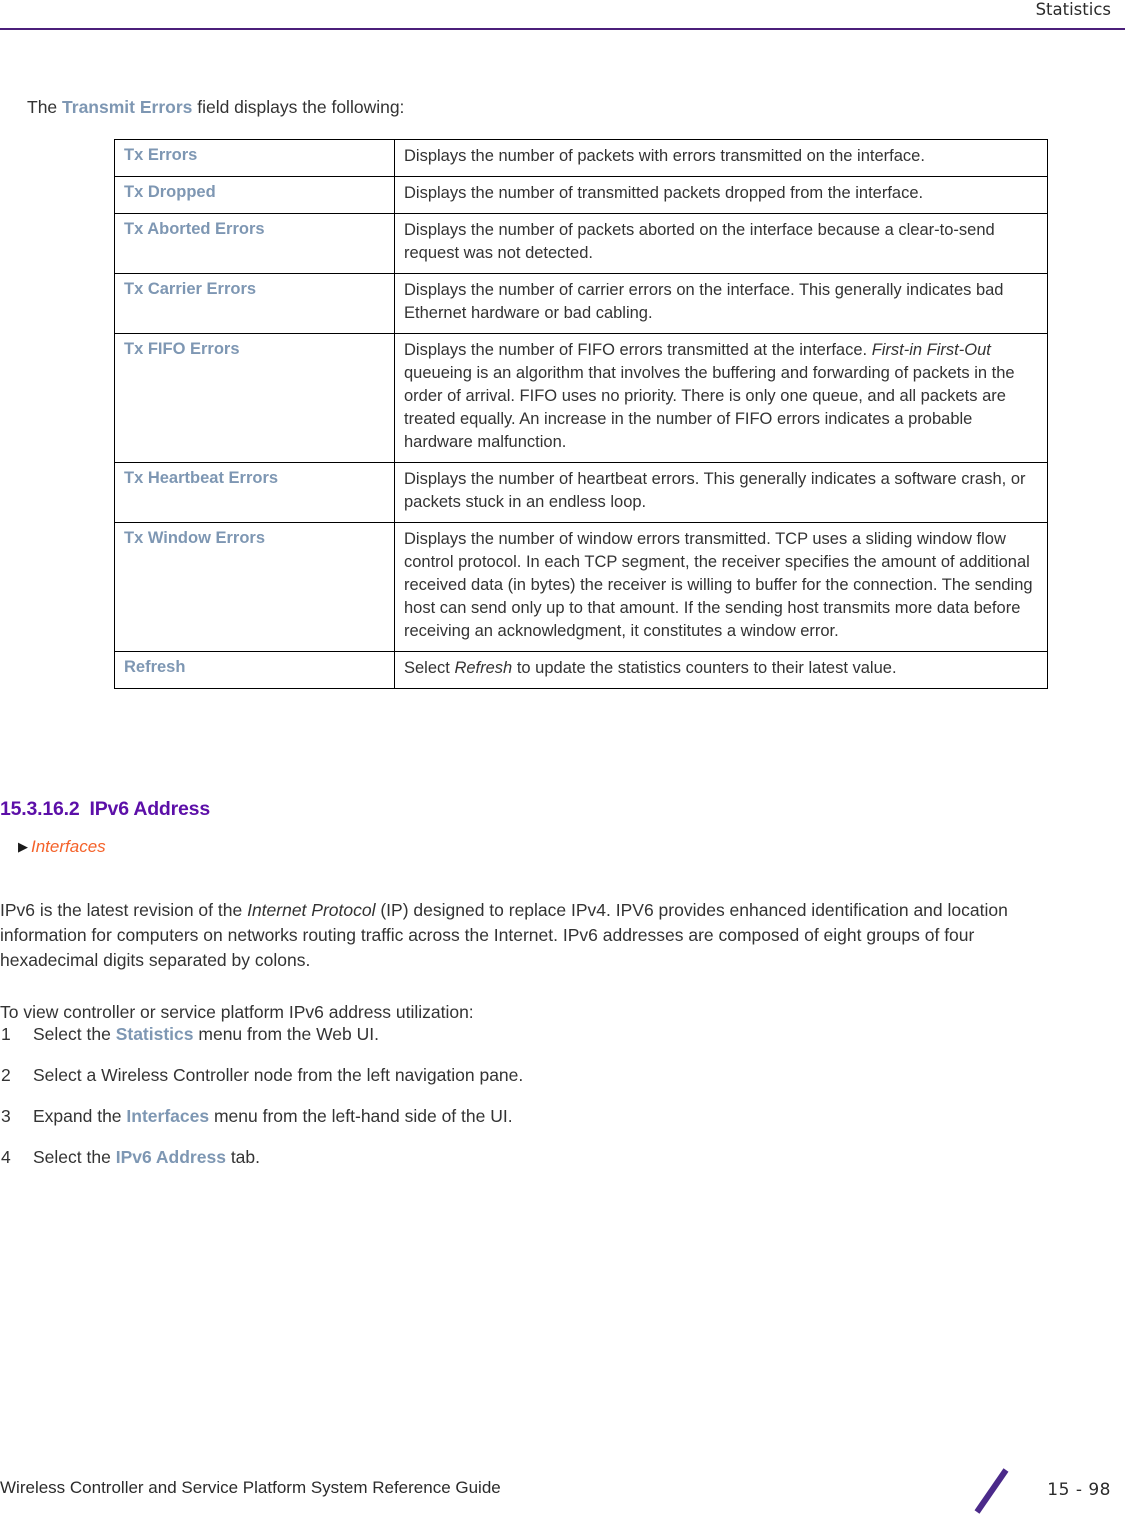  I want to click on step-text-after: menu from the Web UI., so click(286, 1034).